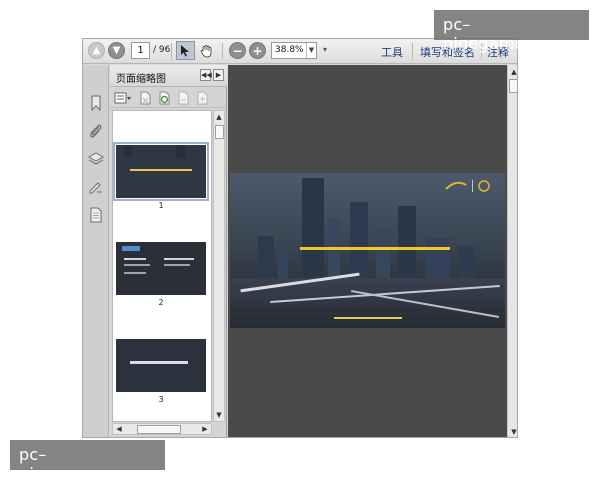 The height and width of the screenshot is (480, 600). I want to click on thumbnail-page-number: 1, so click(161, 205).